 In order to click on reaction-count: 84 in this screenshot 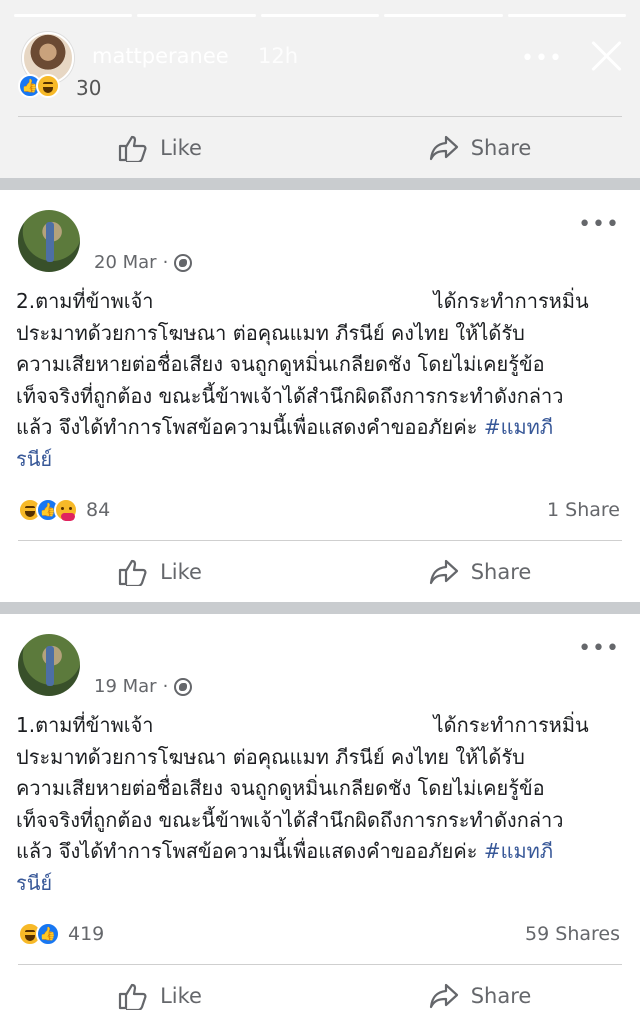, I will do `click(98, 510)`.